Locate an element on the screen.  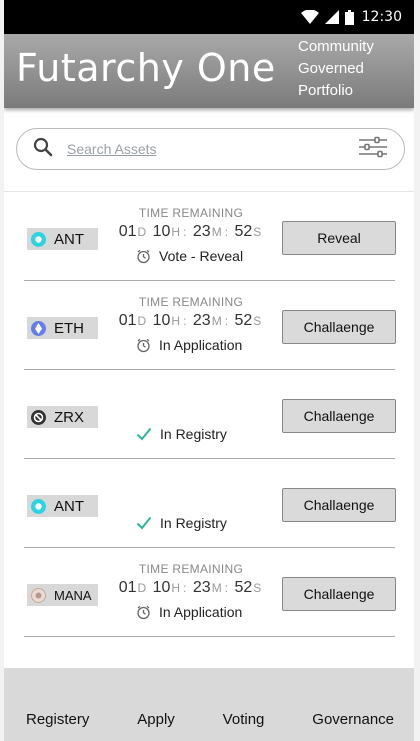
signal-icon is located at coordinates (331, 17).